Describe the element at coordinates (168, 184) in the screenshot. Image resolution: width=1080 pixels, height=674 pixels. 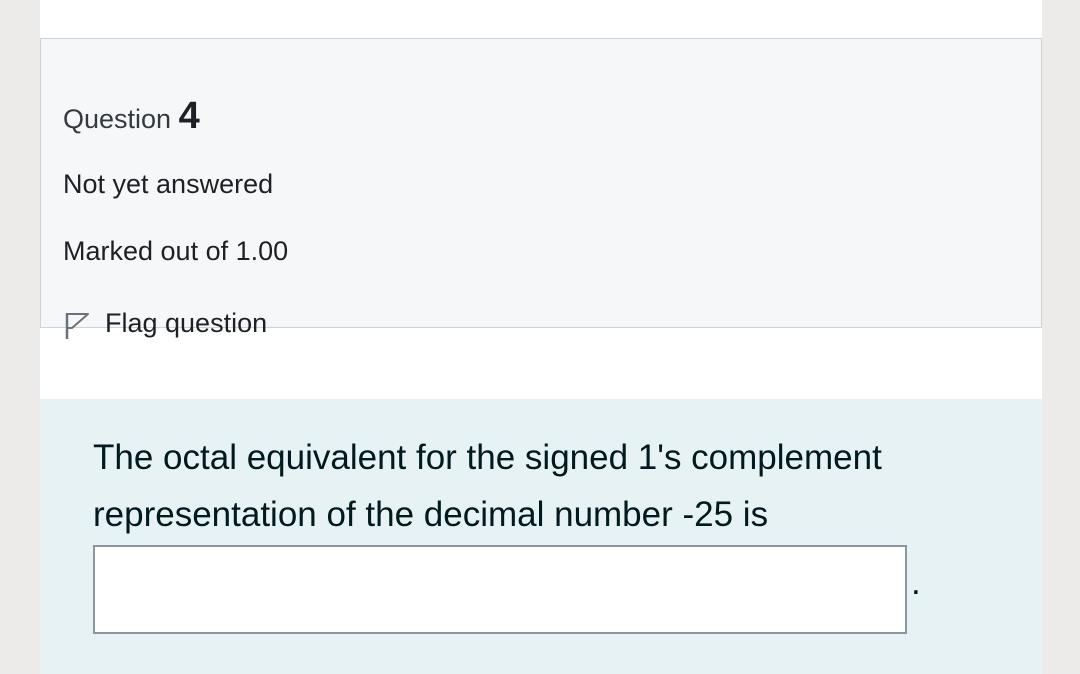
I see `question-state: Not yet answered` at that location.